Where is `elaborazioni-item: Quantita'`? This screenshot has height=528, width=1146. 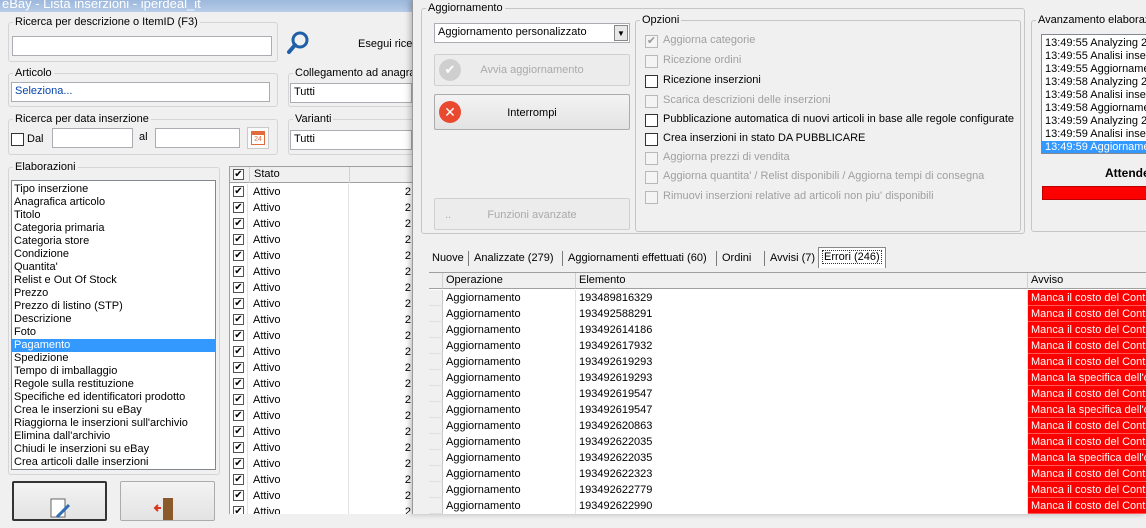 elaborazioni-item: Quantita' is located at coordinates (113, 267).